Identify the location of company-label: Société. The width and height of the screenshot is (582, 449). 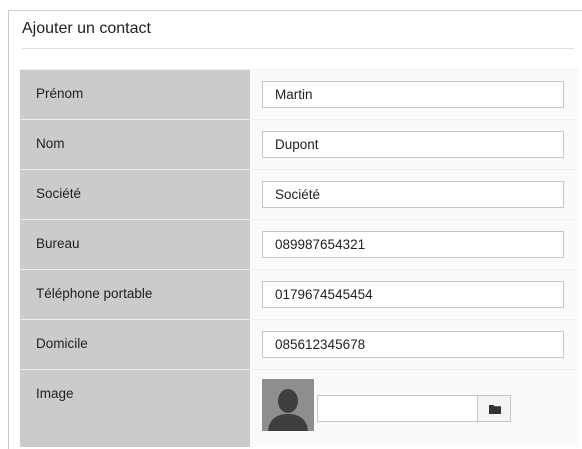
(59, 193).